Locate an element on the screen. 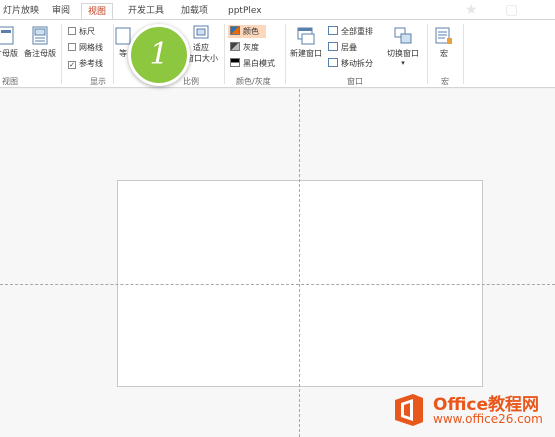 Image resolution: width=555 pixels, height=437 pixels. ruler-label: 标尺 is located at coordinates (87, 31).